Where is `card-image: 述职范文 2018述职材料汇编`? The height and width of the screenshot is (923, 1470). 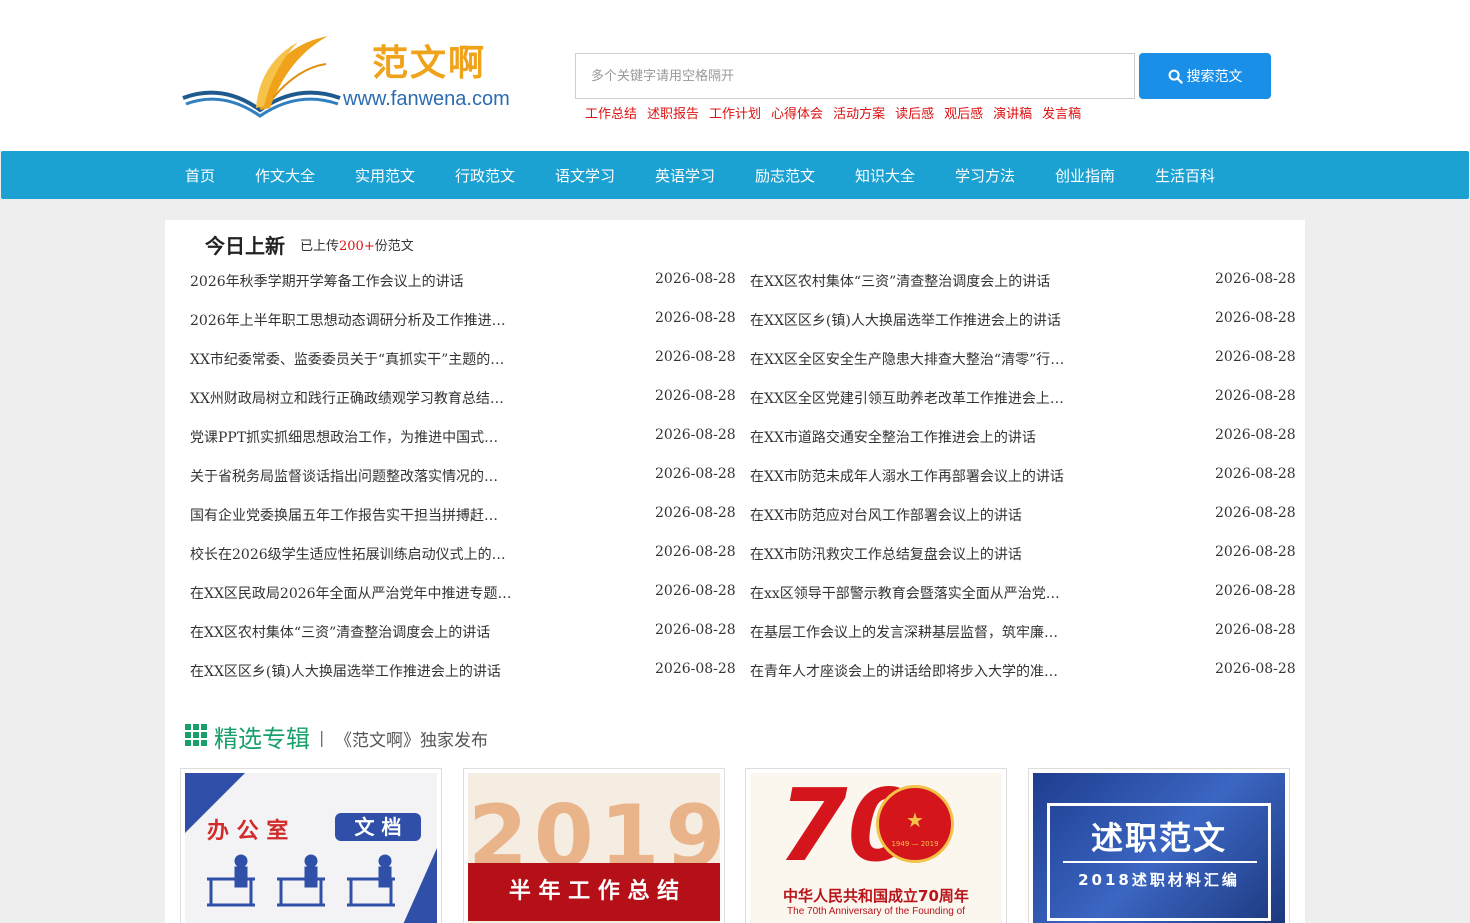 card-image: 述职范文 2018述职材料汇编 is located at coordinates (1159, 848).